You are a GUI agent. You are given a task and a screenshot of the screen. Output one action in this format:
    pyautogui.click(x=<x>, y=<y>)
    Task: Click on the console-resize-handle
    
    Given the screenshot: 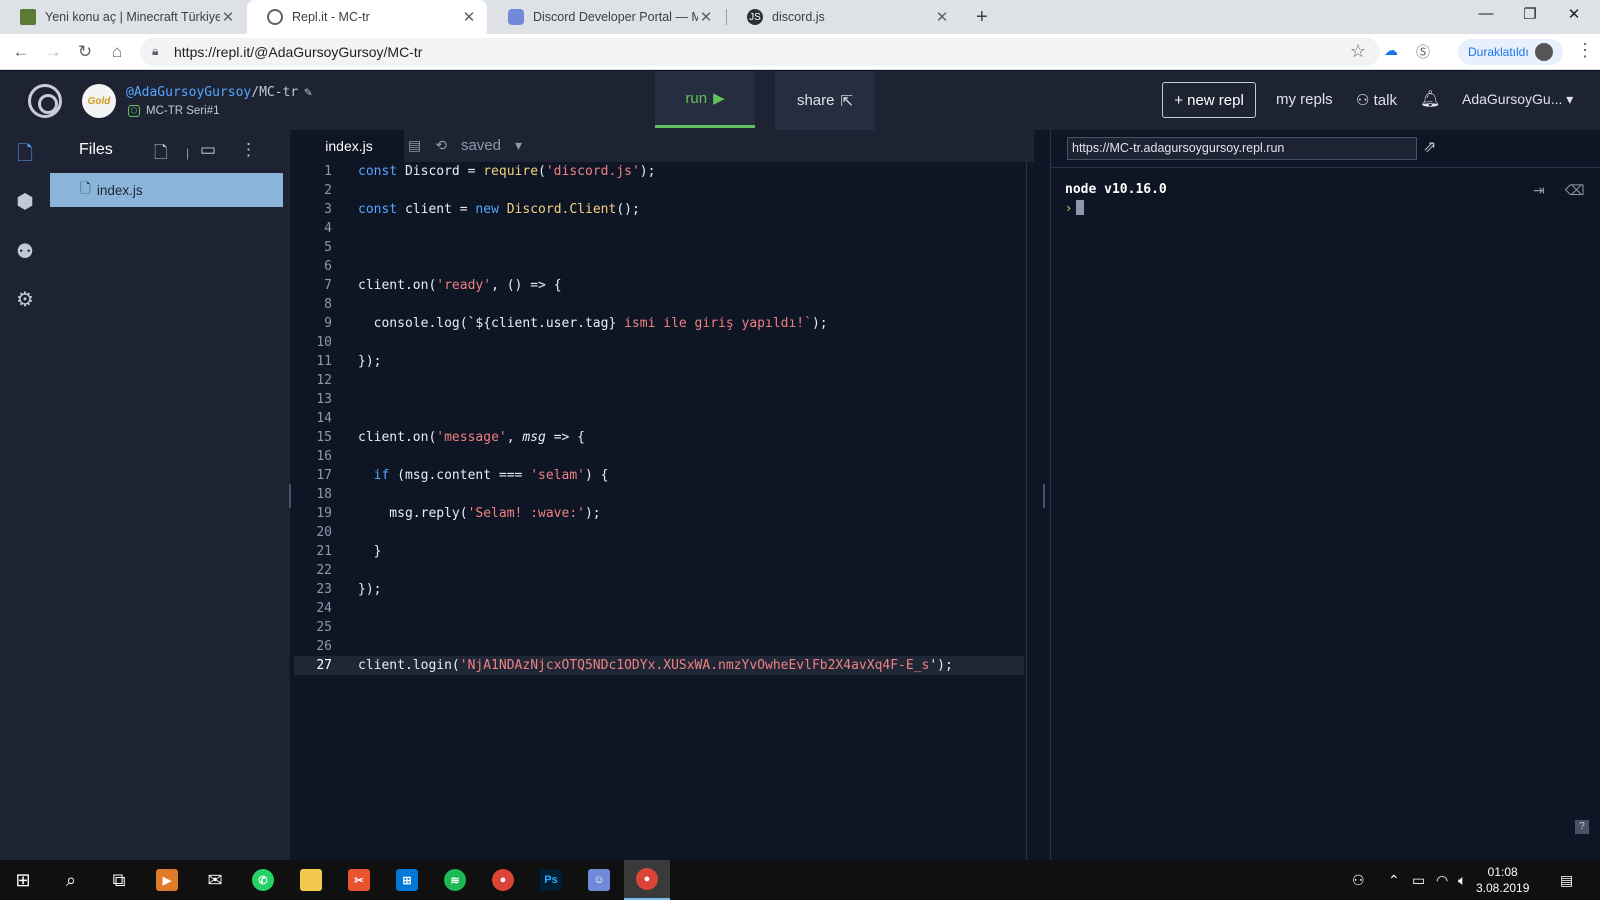 What is the action you would take?
    pyautogui.click(x=1044, y=496)
    